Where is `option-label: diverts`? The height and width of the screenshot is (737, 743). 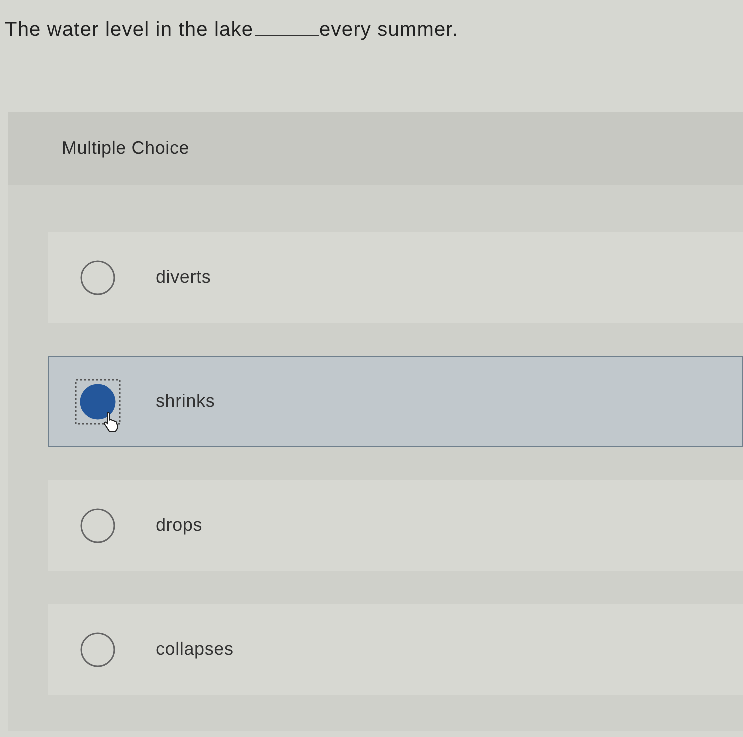
option-label: diverts is located at coordinates (184, 277).